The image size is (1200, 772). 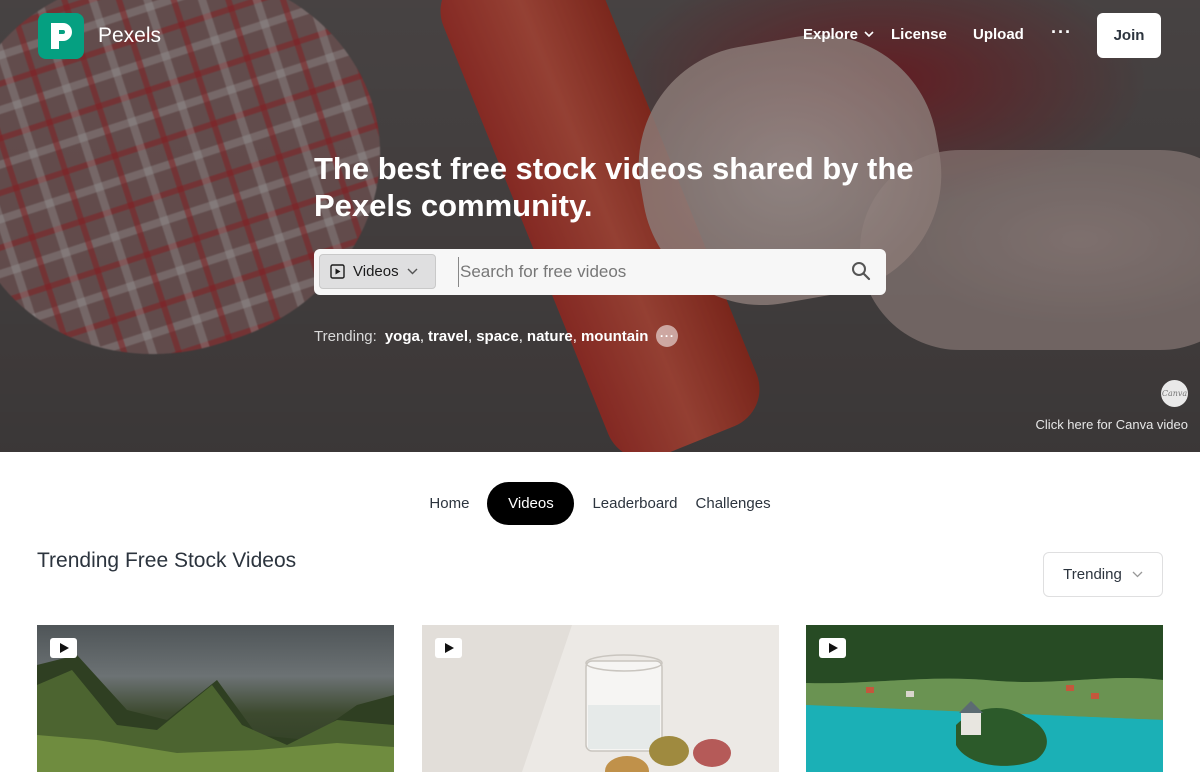 I want to click on pexels-logo, so click(x=61, y=36).